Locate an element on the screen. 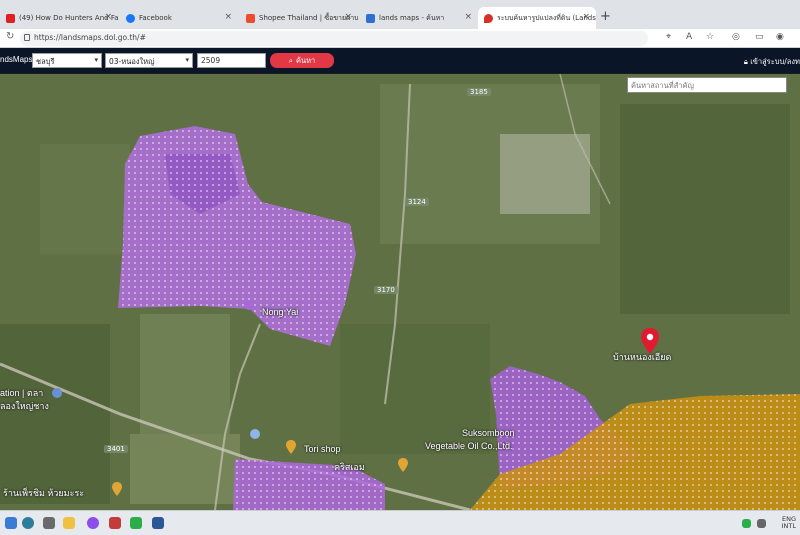 The height and width of the screenshot is (535, 800). place-search-input: ค้นหาสถานที่สำคัญ is located at coordinates (707, 85).